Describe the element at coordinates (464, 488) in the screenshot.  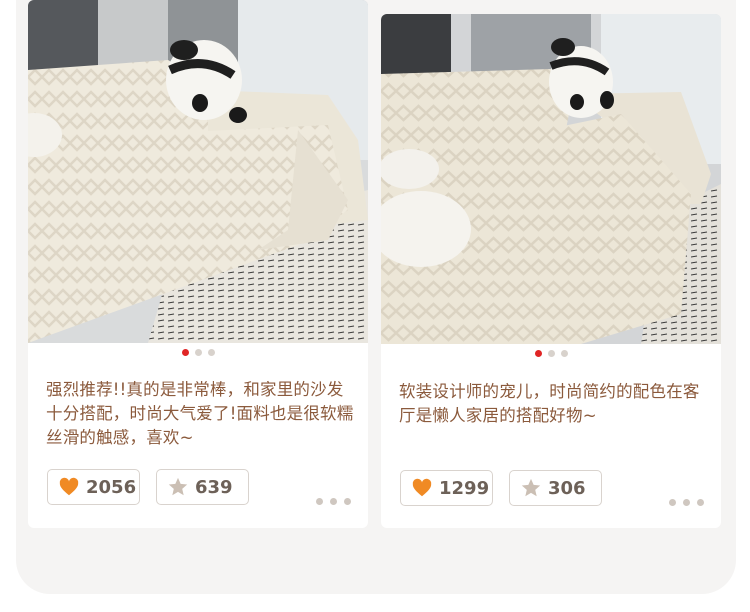
I see `like-count: 1299` at that location.